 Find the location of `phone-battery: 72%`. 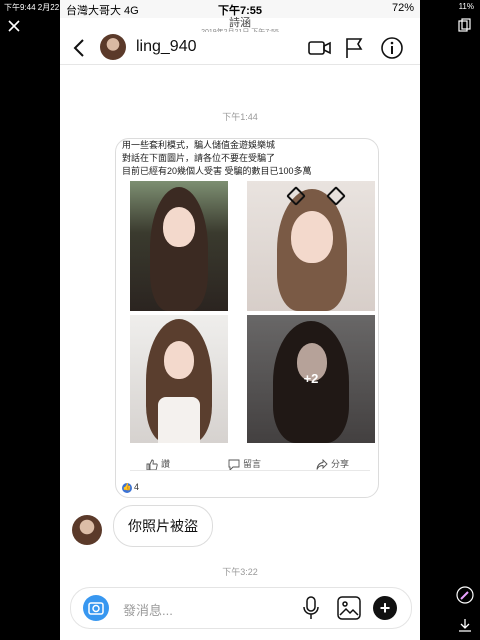

phone-battery: 72% is located at coordinates (402, 8).